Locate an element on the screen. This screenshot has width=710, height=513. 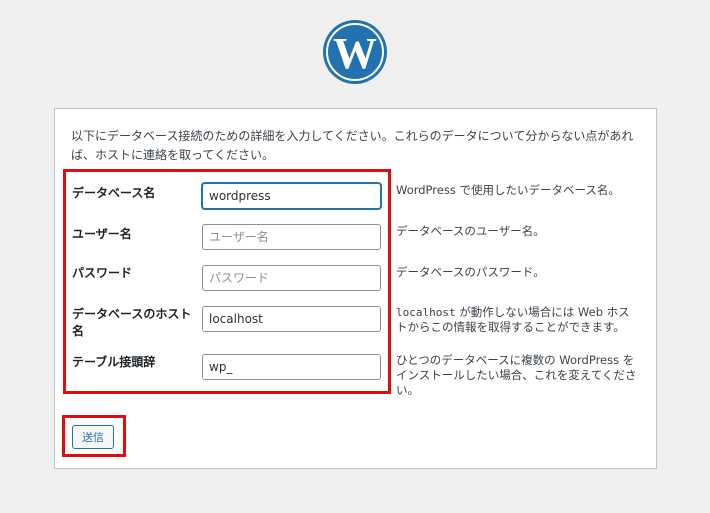
database-name-input is located at coordinates (291, 196).